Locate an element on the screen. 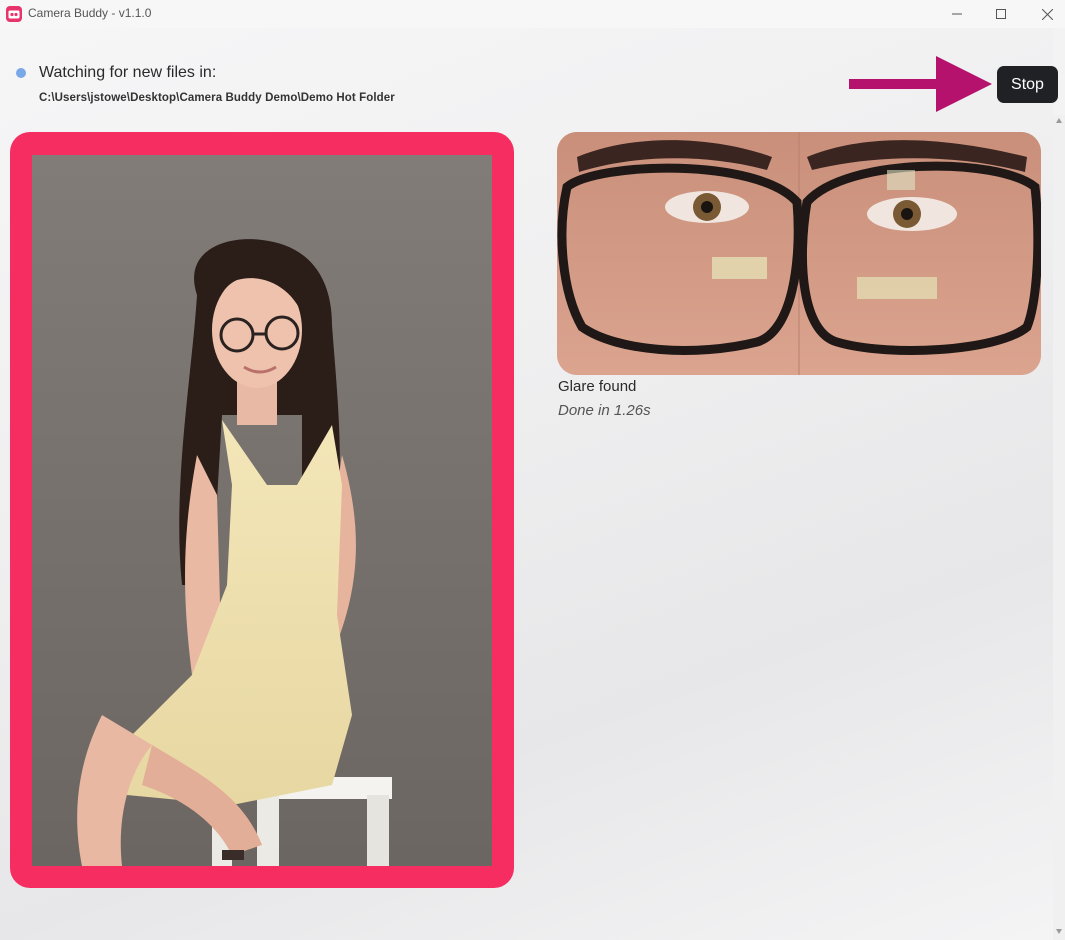  glare-detail-image is located at coordinates (799, 253).